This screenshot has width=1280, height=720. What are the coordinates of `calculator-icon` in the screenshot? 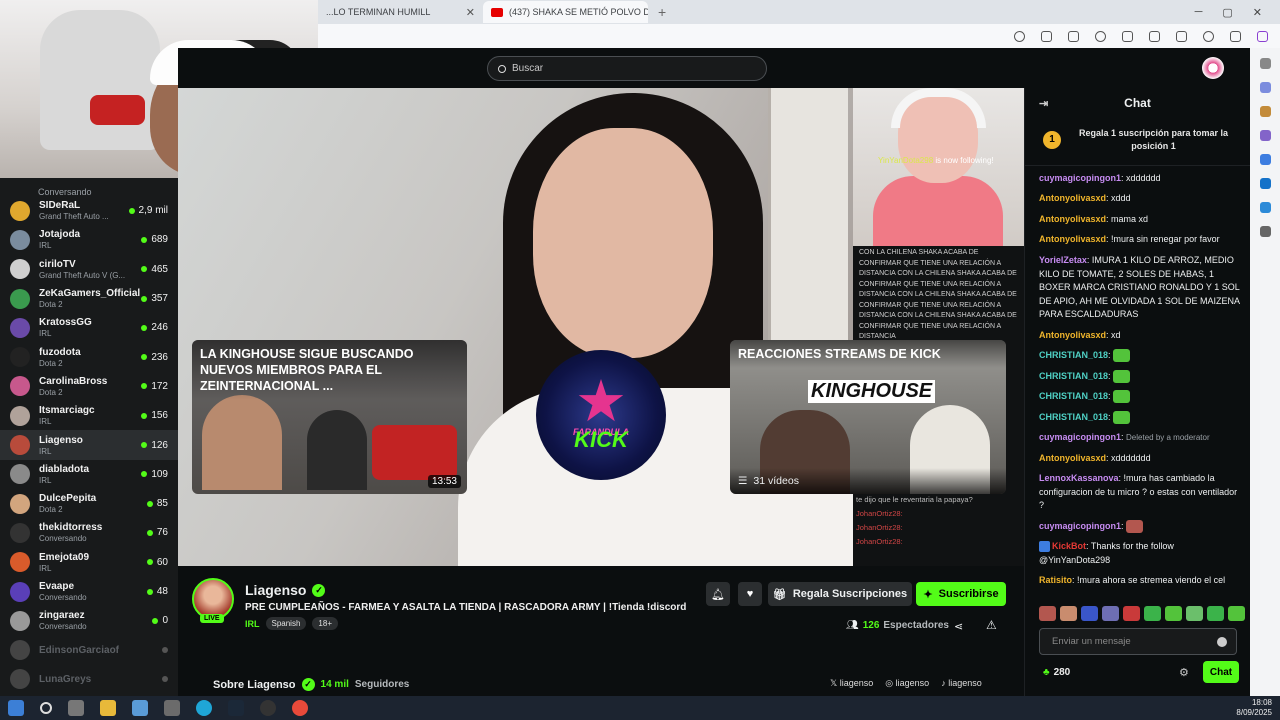 It's located at (140, 708).